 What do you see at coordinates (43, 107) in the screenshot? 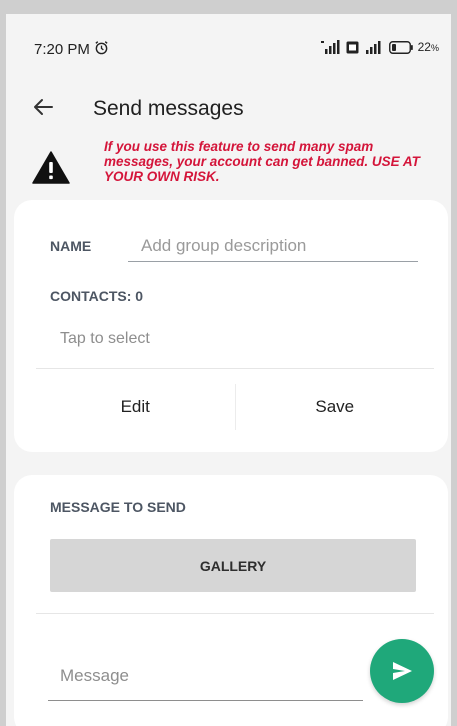
I see `back-arrow-icon` at bounding box center [43, 107].